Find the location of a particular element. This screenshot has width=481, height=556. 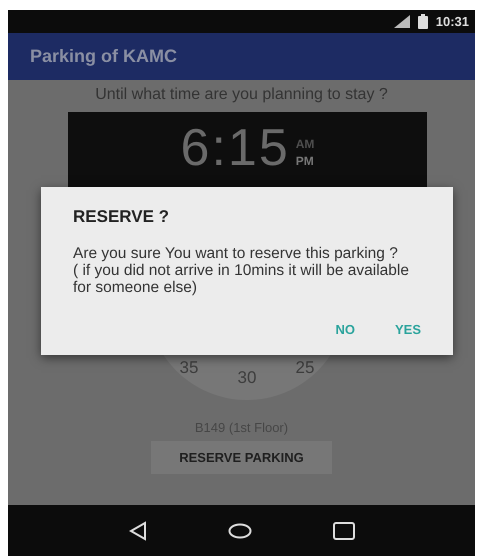

dialog-button: YES is located at coordinates (407, 330).